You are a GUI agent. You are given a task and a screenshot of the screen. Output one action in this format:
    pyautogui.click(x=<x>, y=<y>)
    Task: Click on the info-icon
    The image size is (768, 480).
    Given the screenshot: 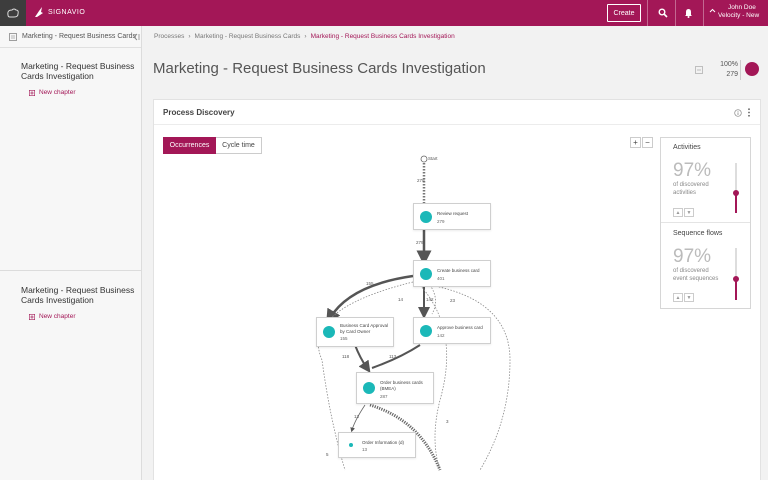 What is the action you would take?
    pyautogui.click(x=738, y=113)
    